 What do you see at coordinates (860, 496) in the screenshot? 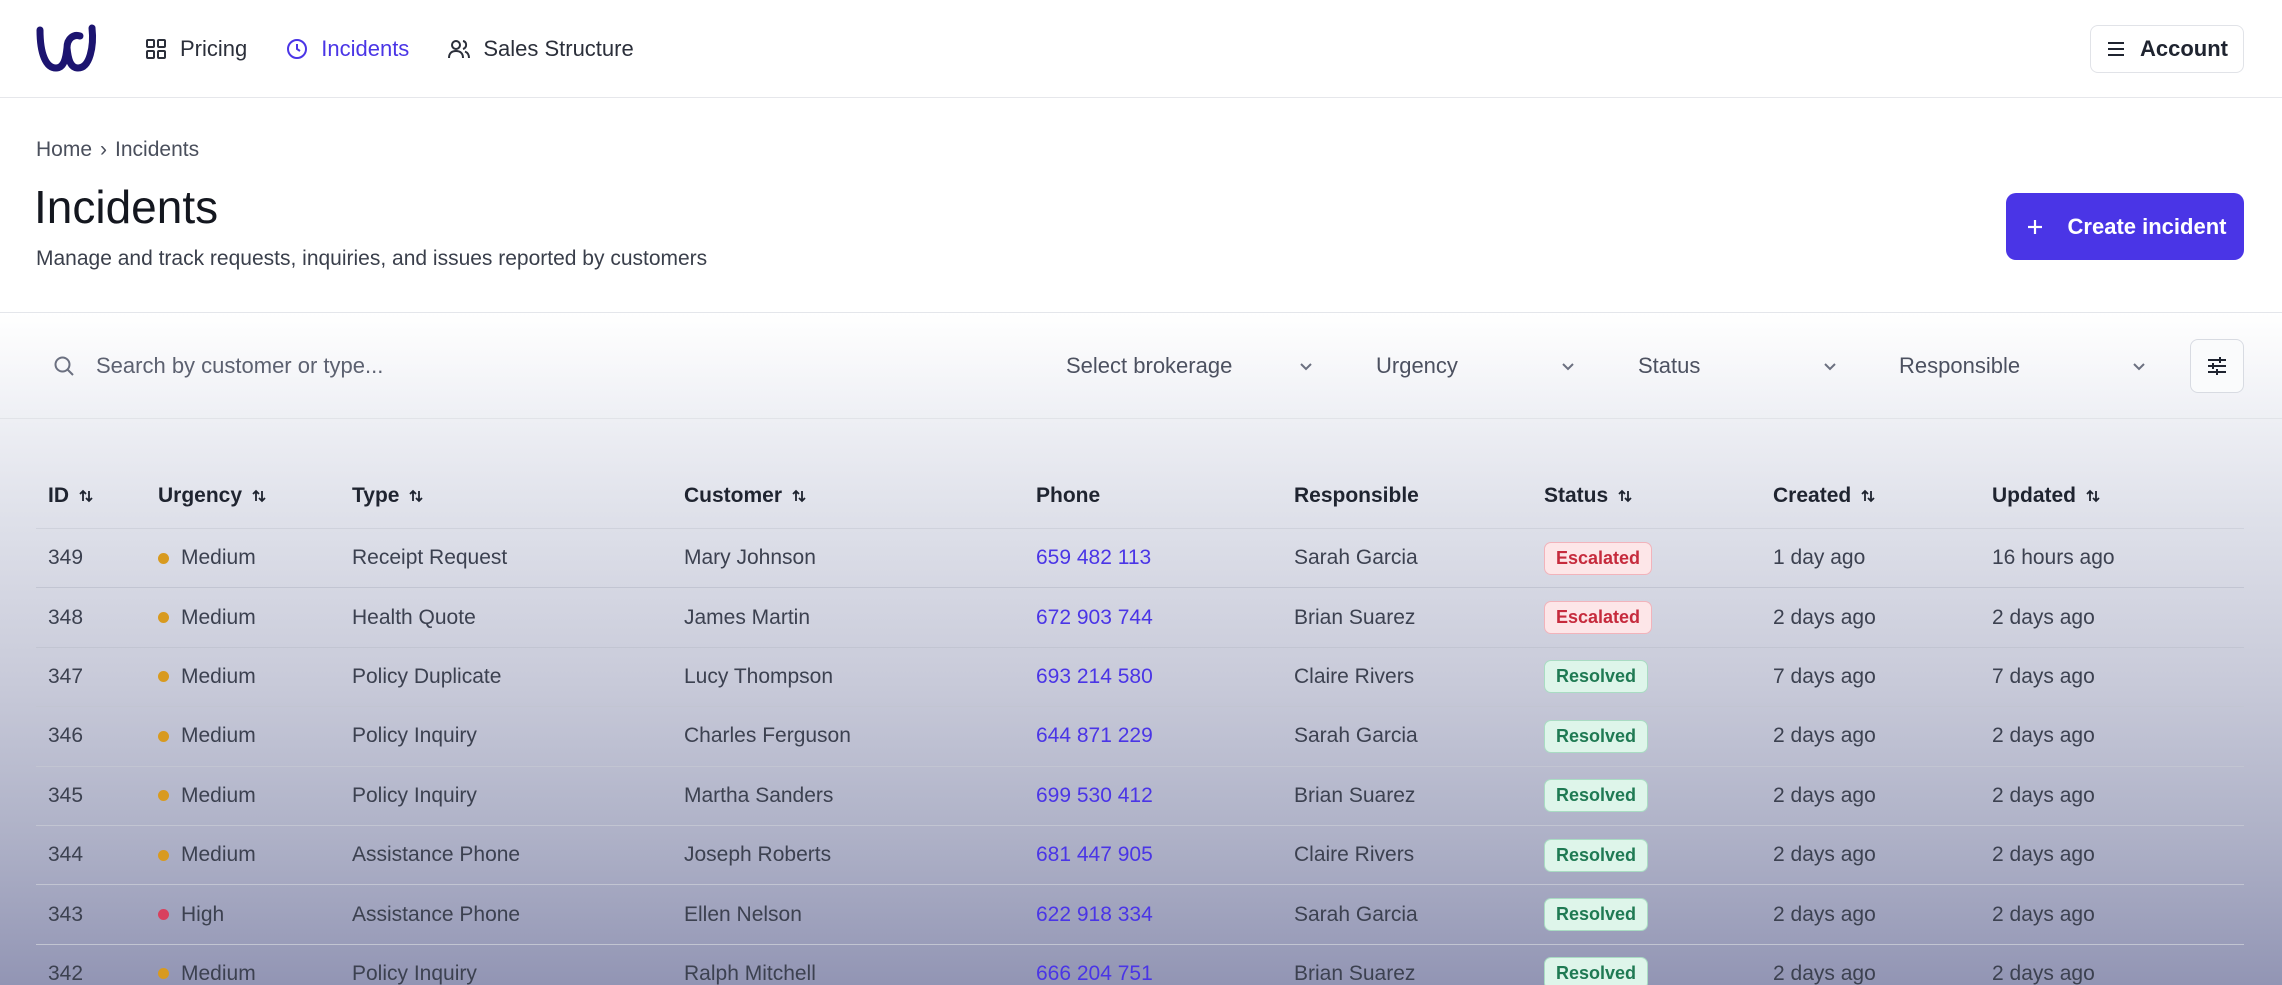
I see `column-header-customer: Customer` at bounding box center [860, 496].